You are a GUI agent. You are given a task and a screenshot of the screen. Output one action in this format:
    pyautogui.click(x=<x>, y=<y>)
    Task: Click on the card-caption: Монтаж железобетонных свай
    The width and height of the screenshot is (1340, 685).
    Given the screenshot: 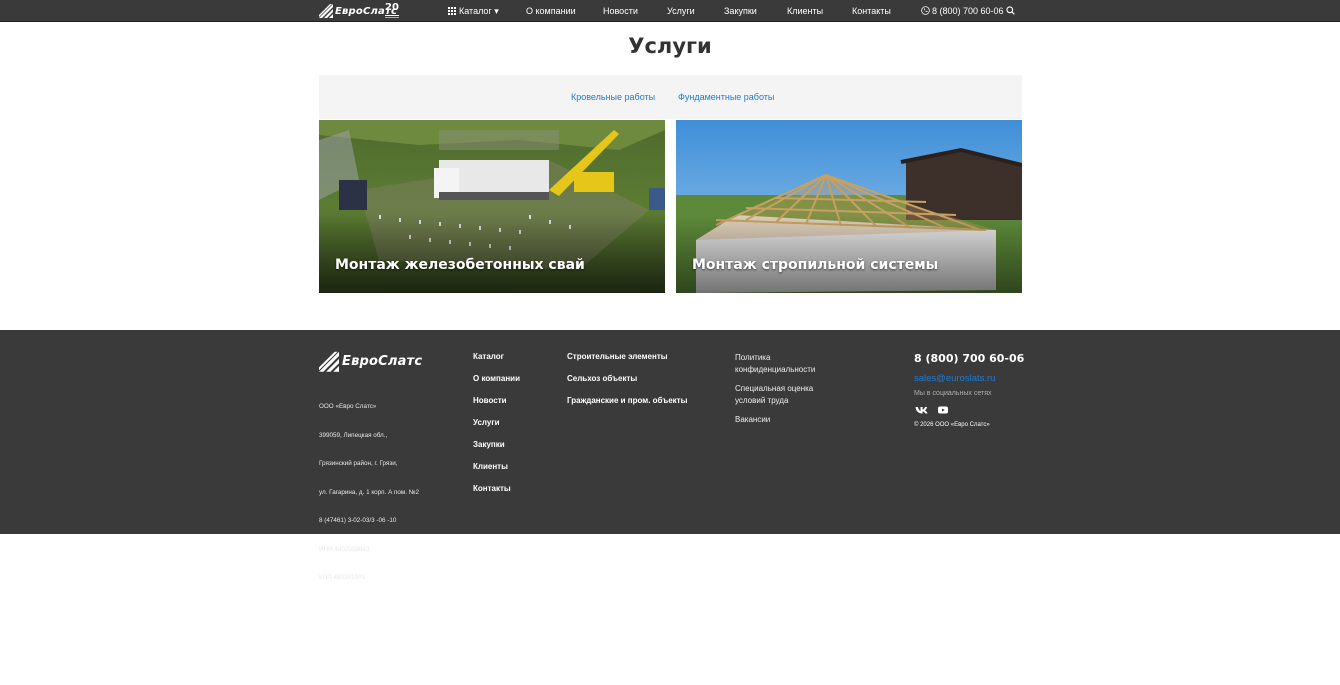 What is the action you would take?
    pyautogui.click(x=460, y=265)
    